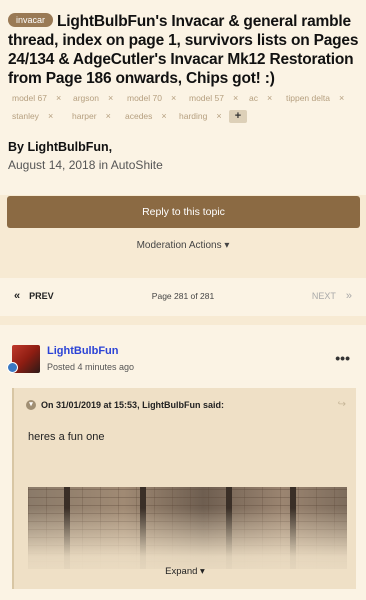 This screenshot has height=600, width=366. Describe the element at coordinates (98, 116) in the screenshot. I see `tag-item: harper ×` at that location.